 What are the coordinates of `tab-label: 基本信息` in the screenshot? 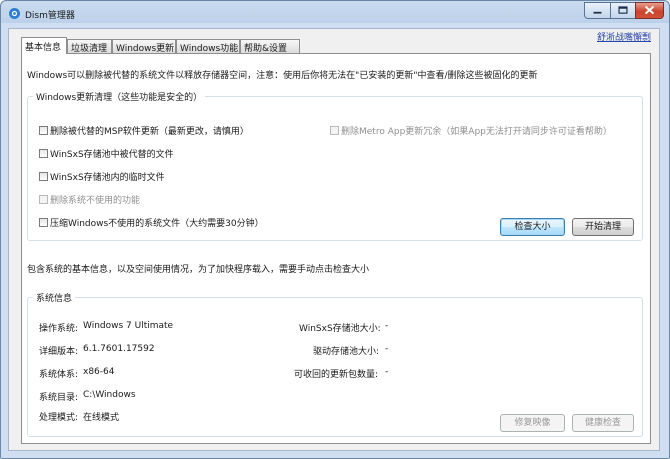 It's located at (43, 48).